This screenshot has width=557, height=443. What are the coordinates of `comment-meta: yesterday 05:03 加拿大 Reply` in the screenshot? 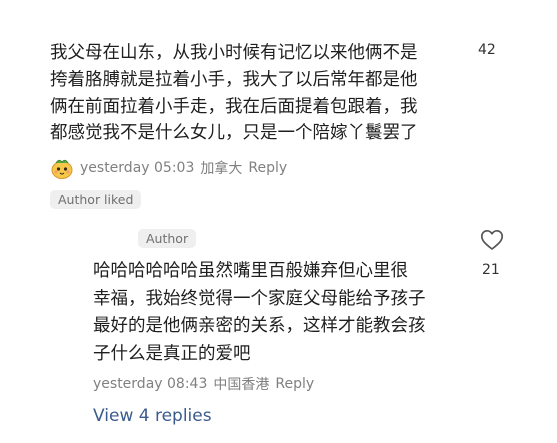 It's located at (168, 168).